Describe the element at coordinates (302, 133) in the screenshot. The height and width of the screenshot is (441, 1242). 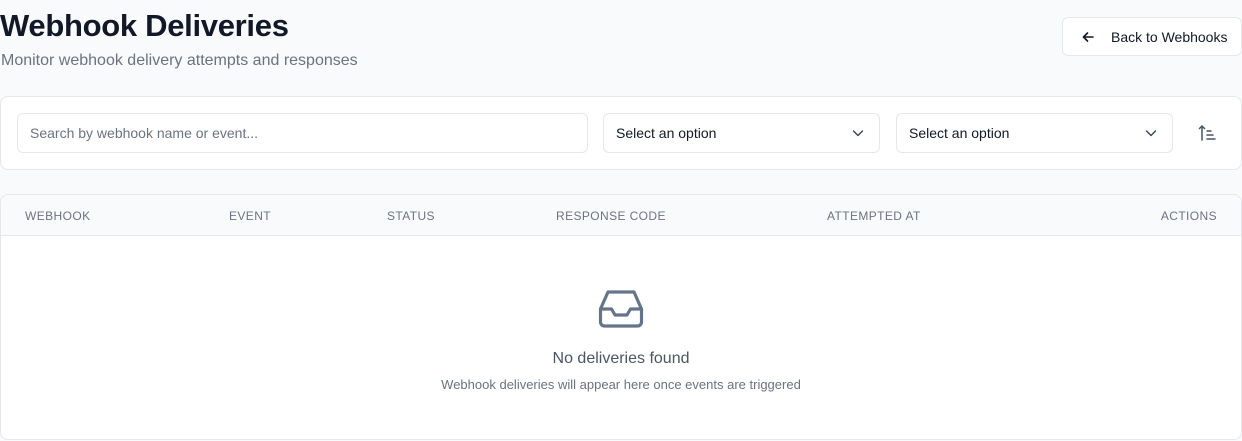
I see `search-input` at that location.